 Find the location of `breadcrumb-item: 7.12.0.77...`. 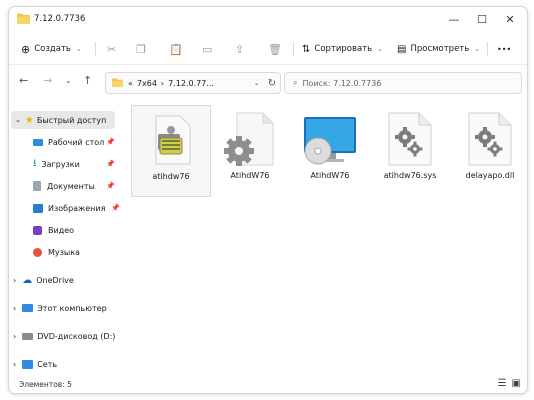

breadcrumb-item: 7.12.0.77... is located at coordinates (191, 83).